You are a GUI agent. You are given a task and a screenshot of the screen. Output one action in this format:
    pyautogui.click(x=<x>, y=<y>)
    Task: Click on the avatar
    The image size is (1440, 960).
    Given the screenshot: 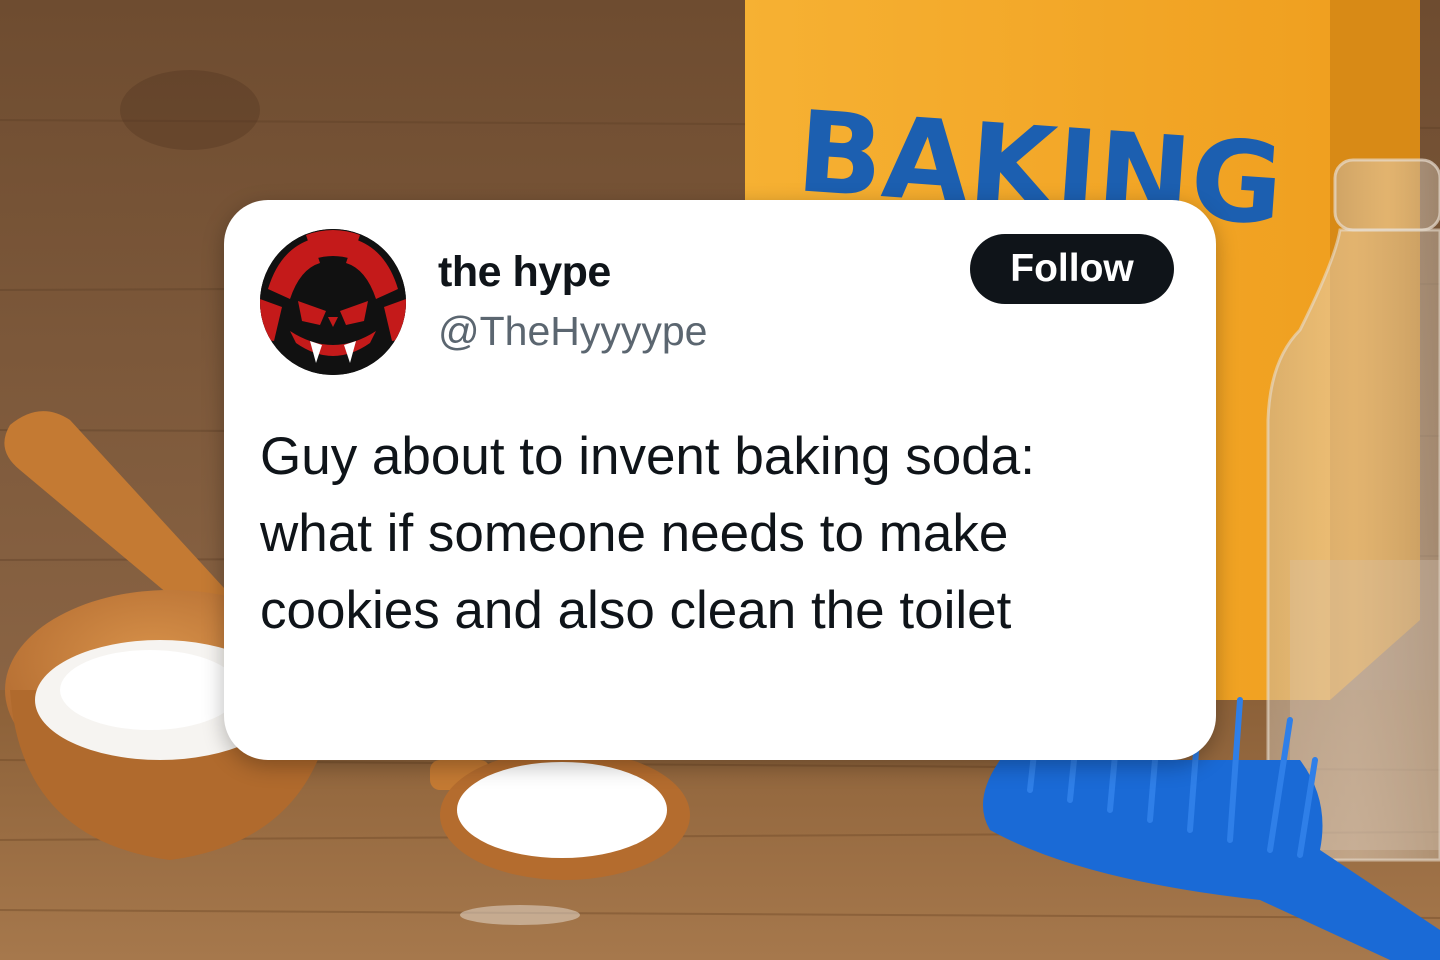 What is the action you would take?
    pyautogui.click(x=333, y=302)
    